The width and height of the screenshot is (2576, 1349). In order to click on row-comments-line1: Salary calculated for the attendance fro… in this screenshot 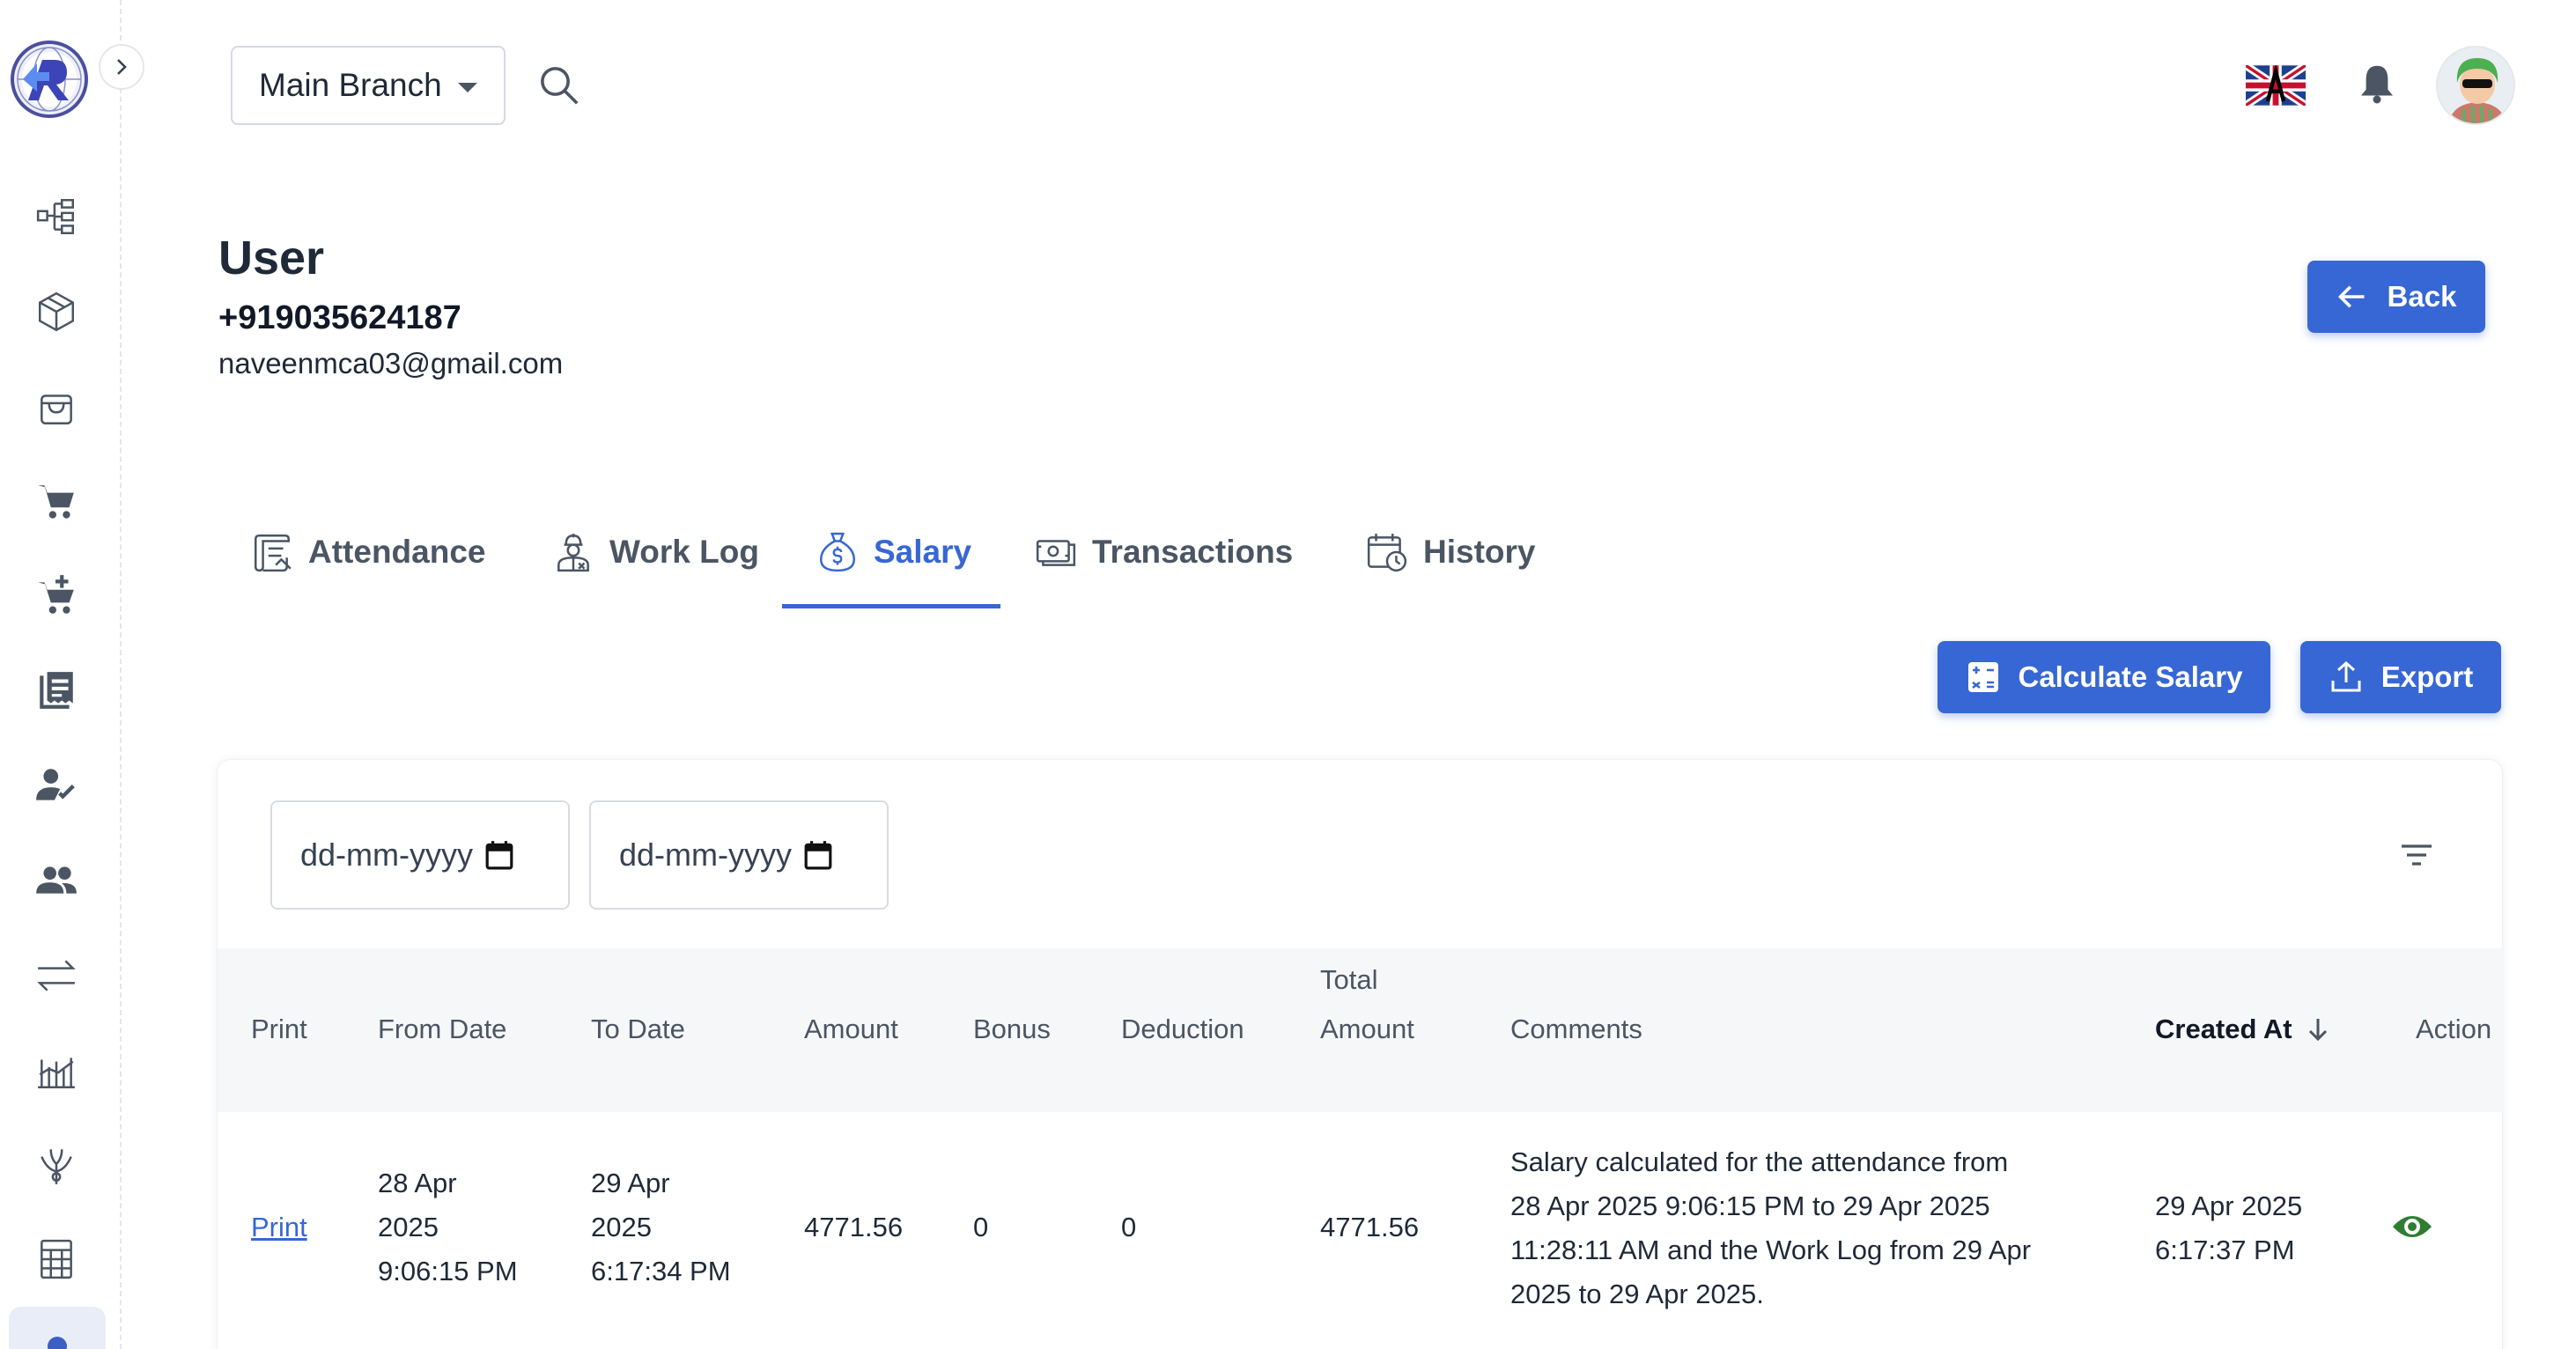, I will do `click(1759, 1161)`.